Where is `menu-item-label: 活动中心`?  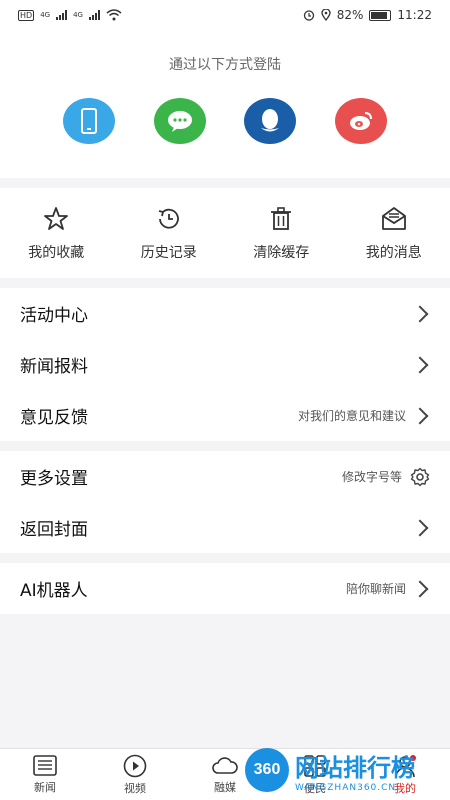
menu-item-label: 活动中心 is located at coordinates (54, 316).